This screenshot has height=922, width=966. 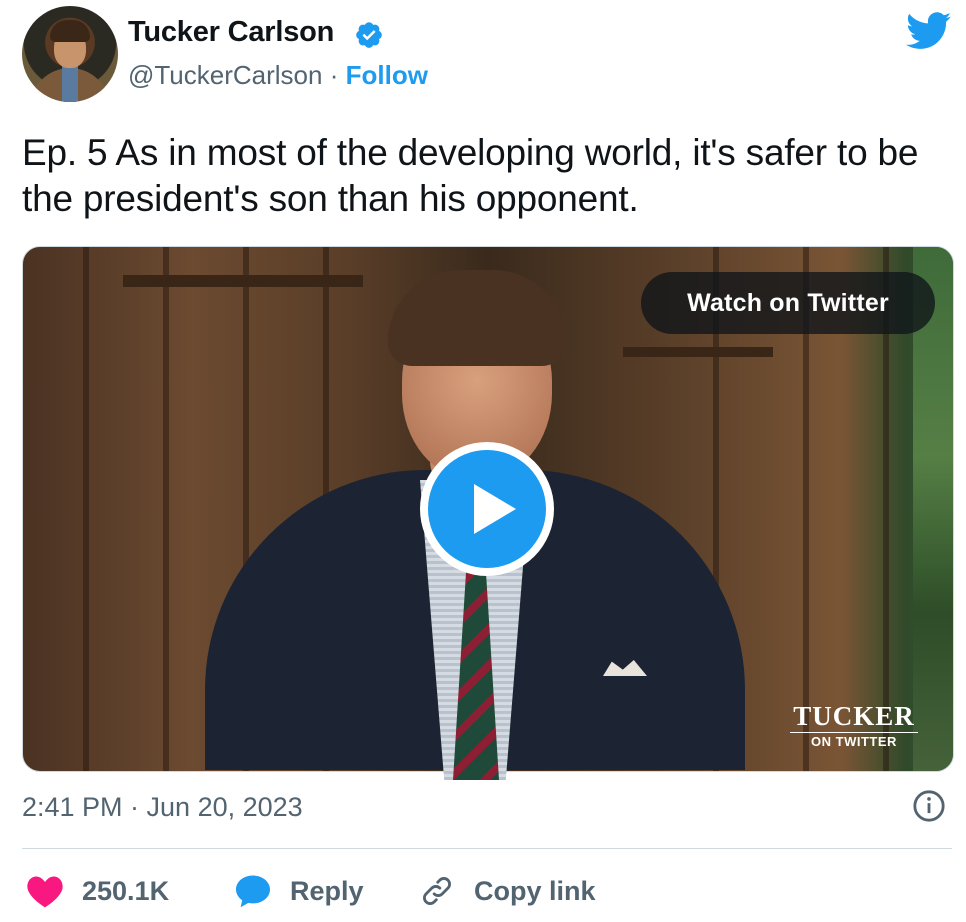 I want to click on follow-link: Follow, so click(x=387, y=75).